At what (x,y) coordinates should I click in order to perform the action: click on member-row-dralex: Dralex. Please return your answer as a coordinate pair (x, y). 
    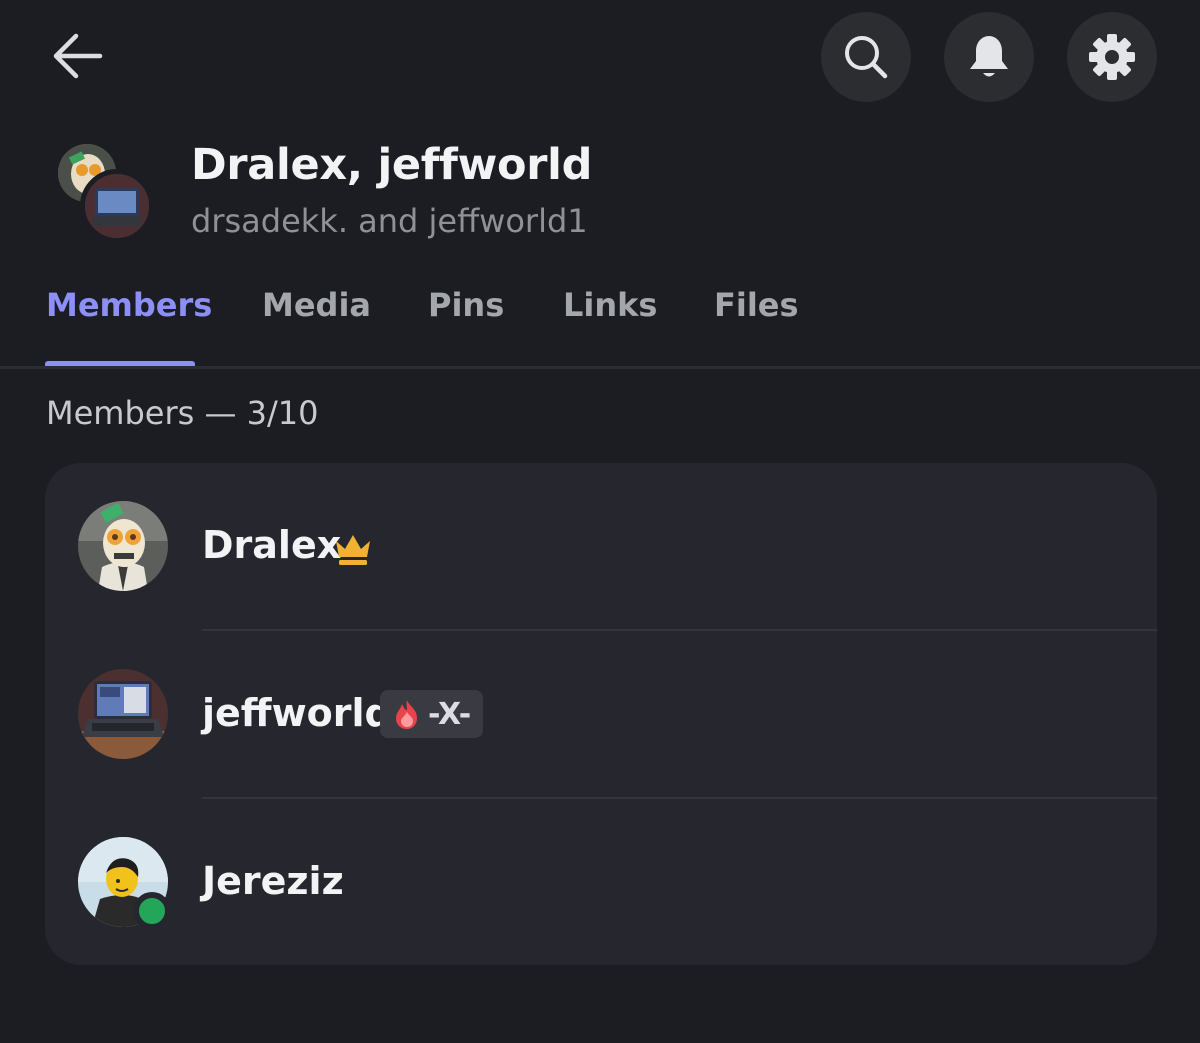
    Looking at the image, I should click on (601, 546).